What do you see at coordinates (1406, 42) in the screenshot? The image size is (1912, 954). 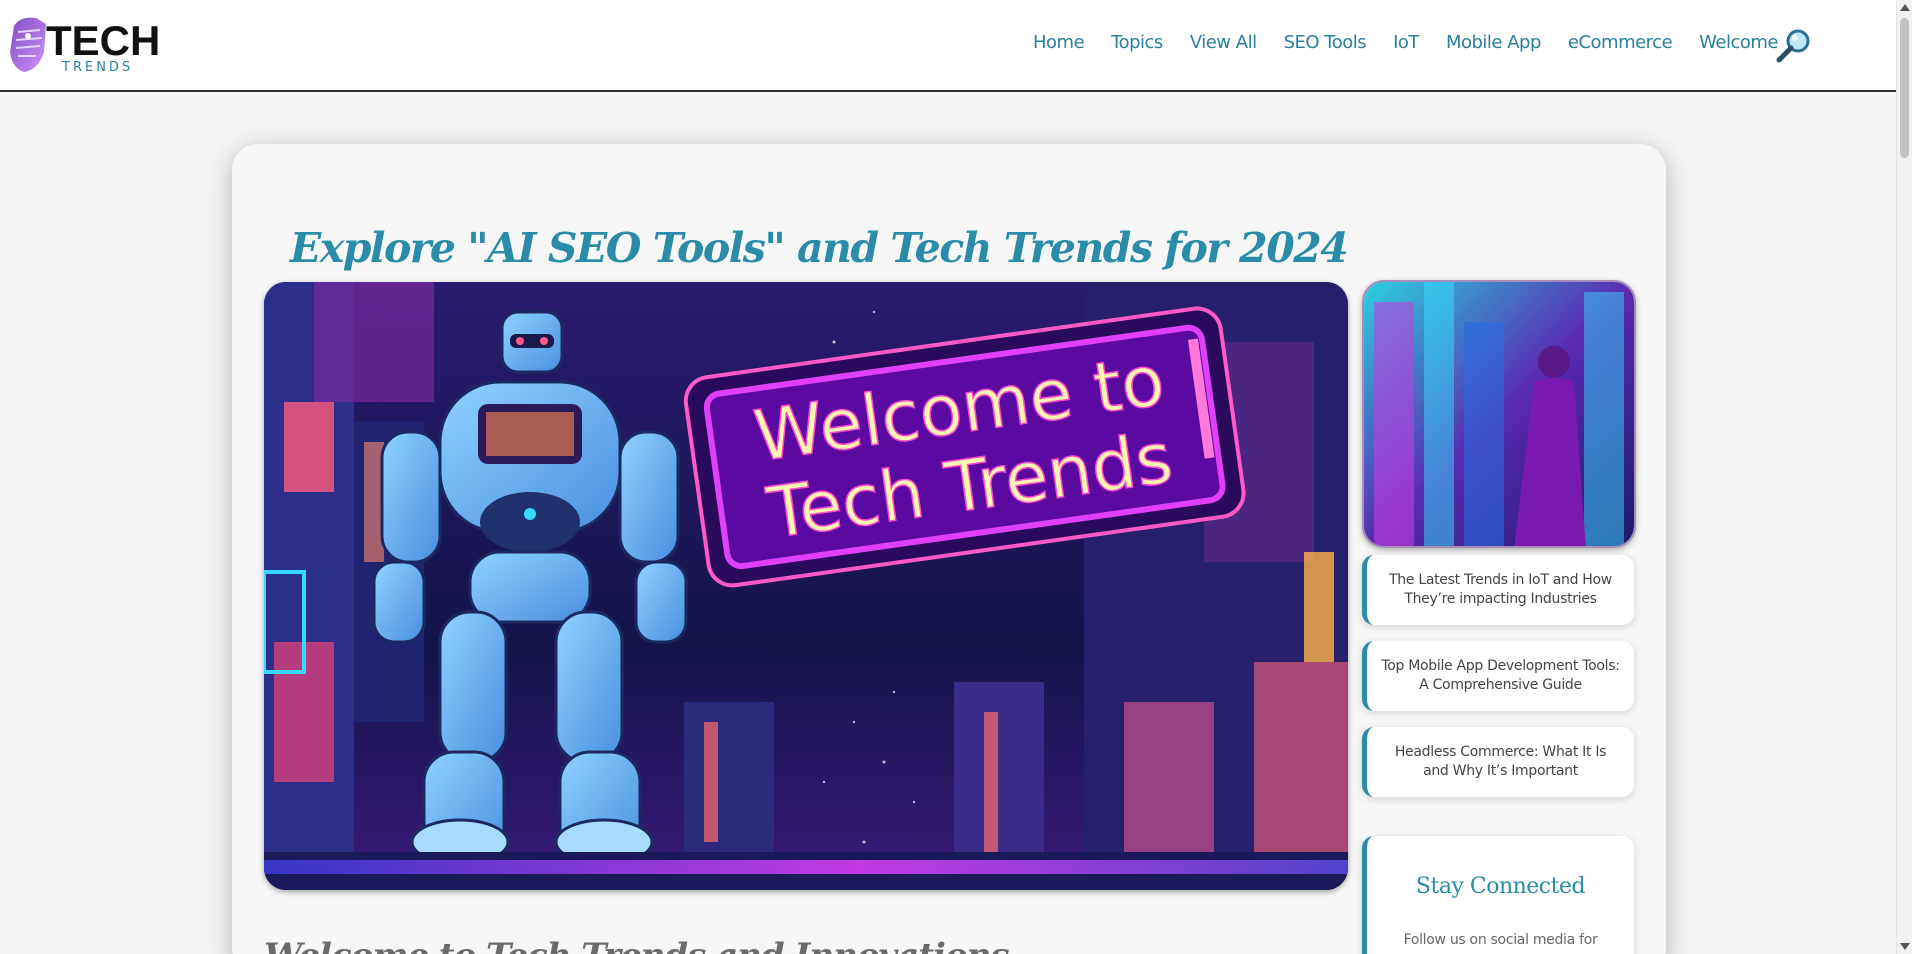 I see `nav-iot: IoT` at bounding box center [1406, 42].